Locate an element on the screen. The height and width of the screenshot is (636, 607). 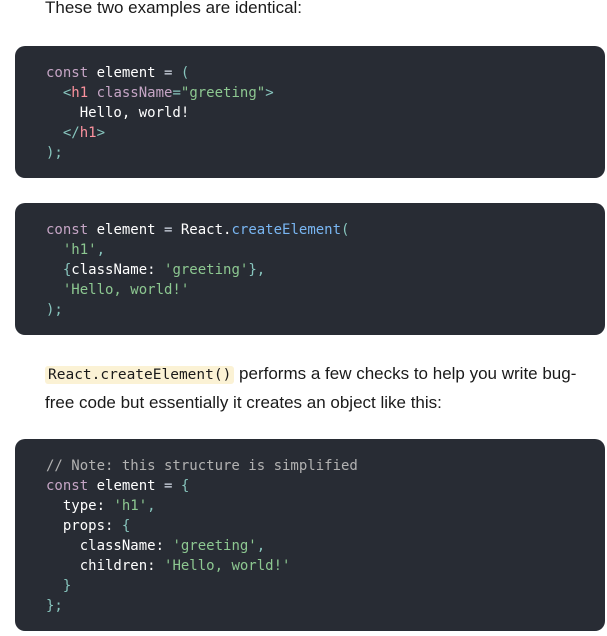
code-line: type: 'h1', is located at coordinates (325, 506).